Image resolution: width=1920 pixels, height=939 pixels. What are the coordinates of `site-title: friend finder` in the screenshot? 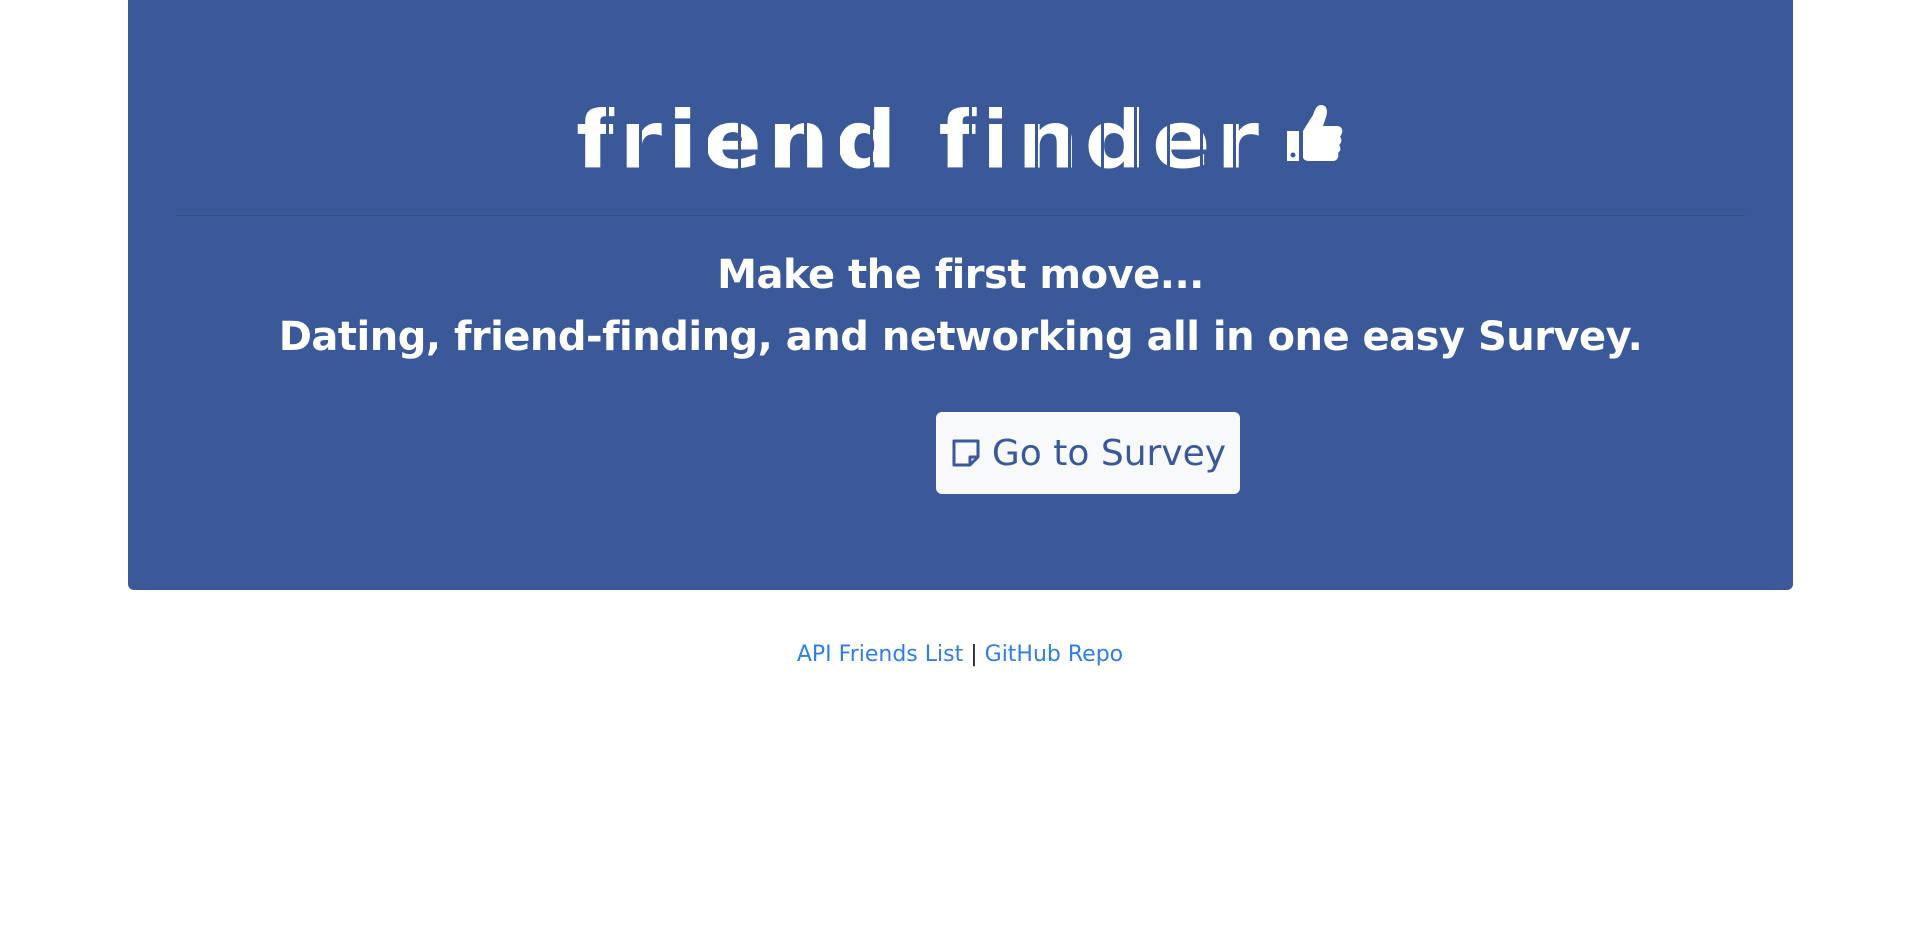 It's located at (960, 141).